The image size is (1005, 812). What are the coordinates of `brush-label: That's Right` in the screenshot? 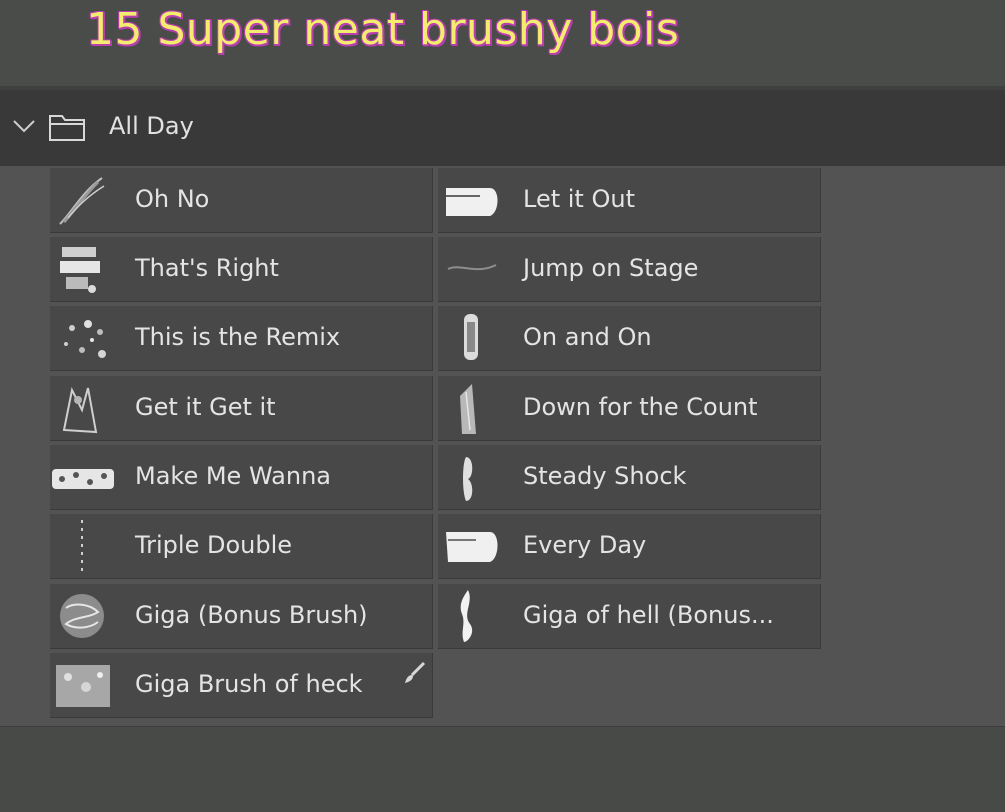 It's located at (207, 268).